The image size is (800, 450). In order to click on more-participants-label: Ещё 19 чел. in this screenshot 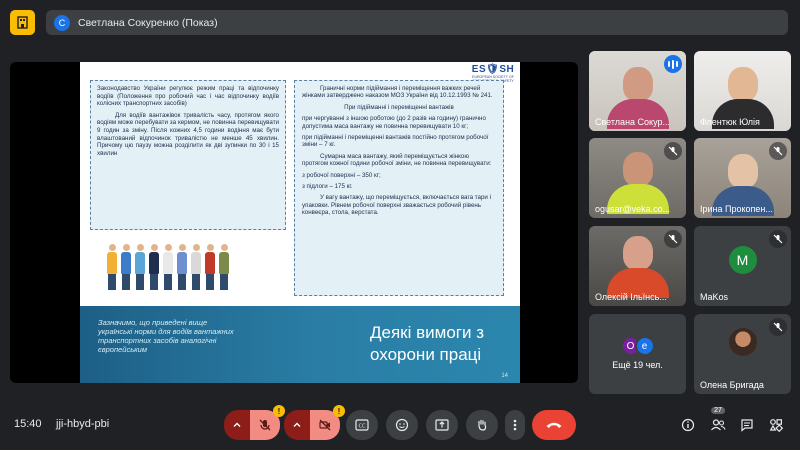, I will do `click(637, 365)`.